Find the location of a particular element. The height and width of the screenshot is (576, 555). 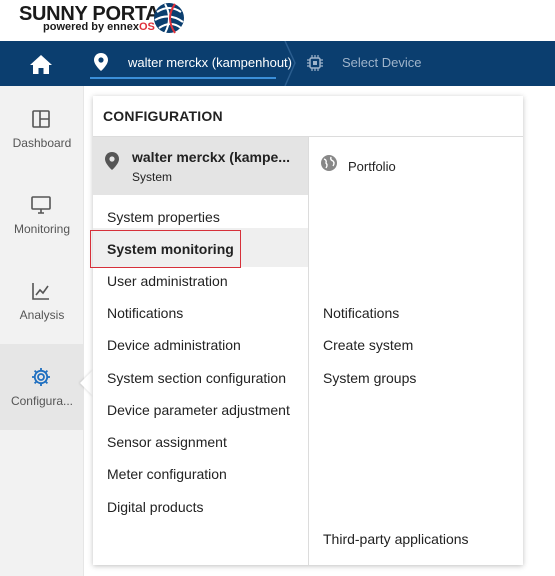

panel-pointer is located at coordinates (86, 383).